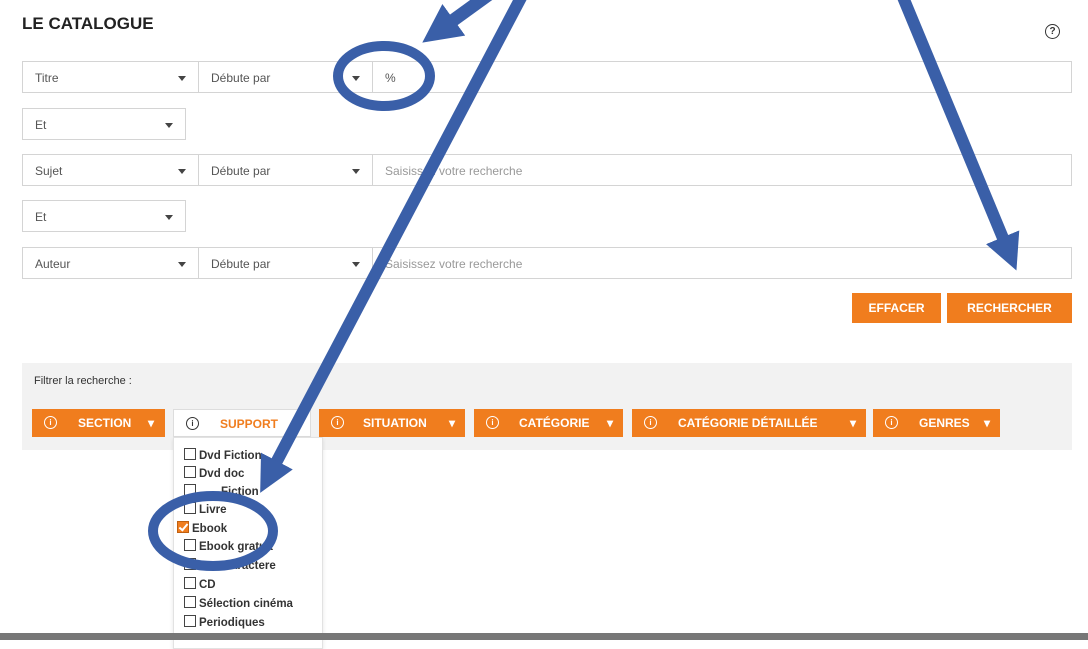  Describe the element at coordinates (246, 604) in the screenshot. I see `support-option-label: Sélection cinéma` at that location.